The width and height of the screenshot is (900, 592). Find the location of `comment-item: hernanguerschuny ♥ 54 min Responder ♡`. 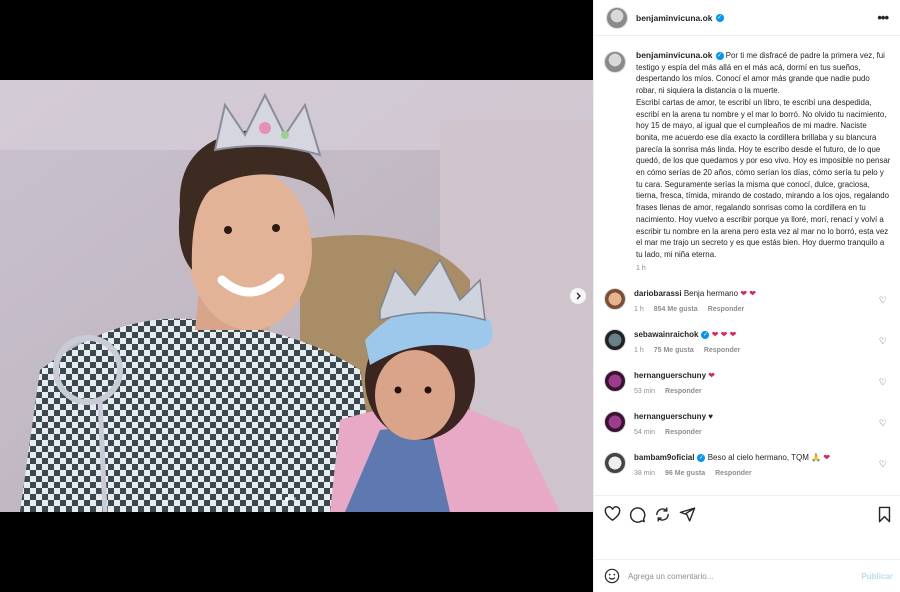

comment-item: hernanguerschuny ♥ 54 min Responder ♡ is located at coordinates (749, 424).